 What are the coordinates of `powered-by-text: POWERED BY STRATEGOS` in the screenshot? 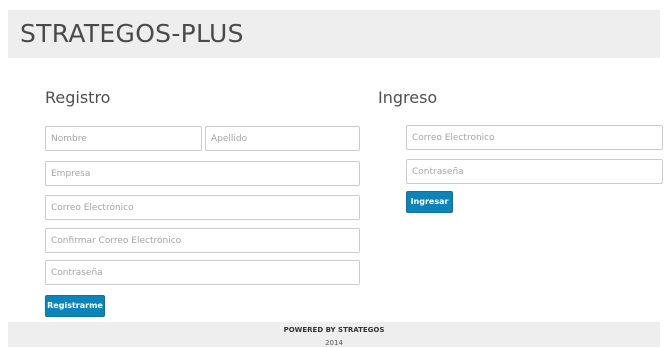 It's located at (334, 330).